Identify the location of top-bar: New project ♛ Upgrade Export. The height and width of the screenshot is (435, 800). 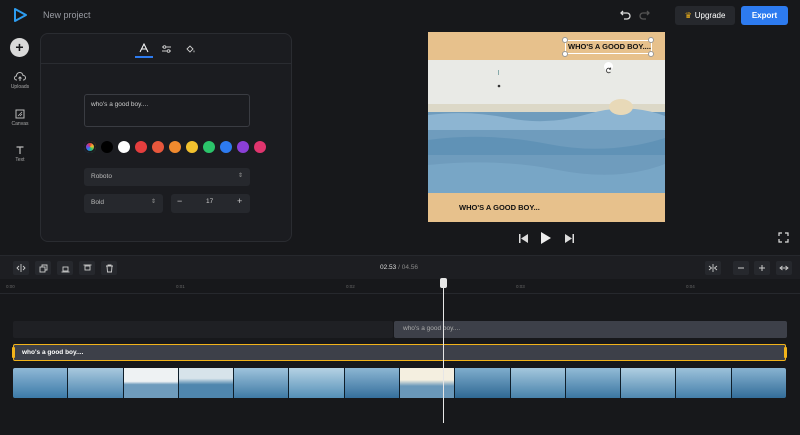
(400, 15).